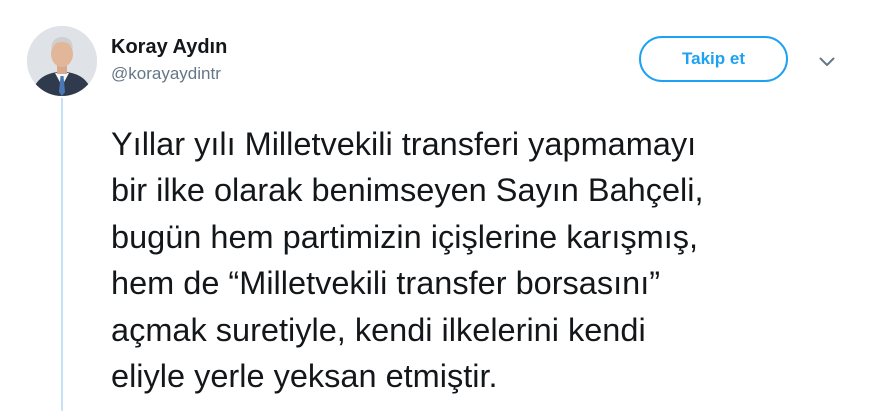 This screenshot has height=411, width=880. What do you see at coordinates (62, 254) in the screenshot?
I see `thread-line` at bounding box center [62, 254].